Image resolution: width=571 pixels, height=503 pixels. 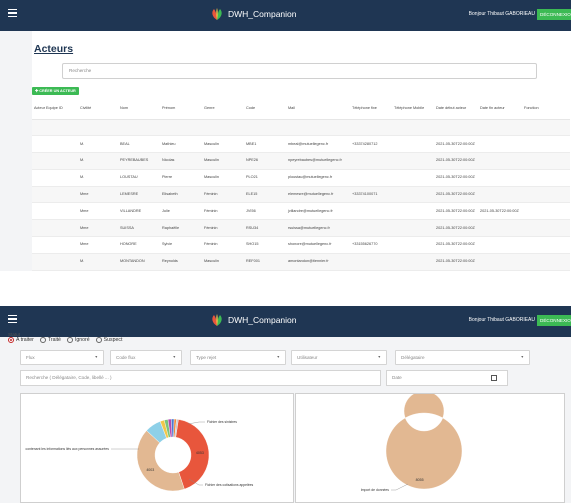 I want to click on column-header: Téléphone fixe, so click(x=371, y=111).